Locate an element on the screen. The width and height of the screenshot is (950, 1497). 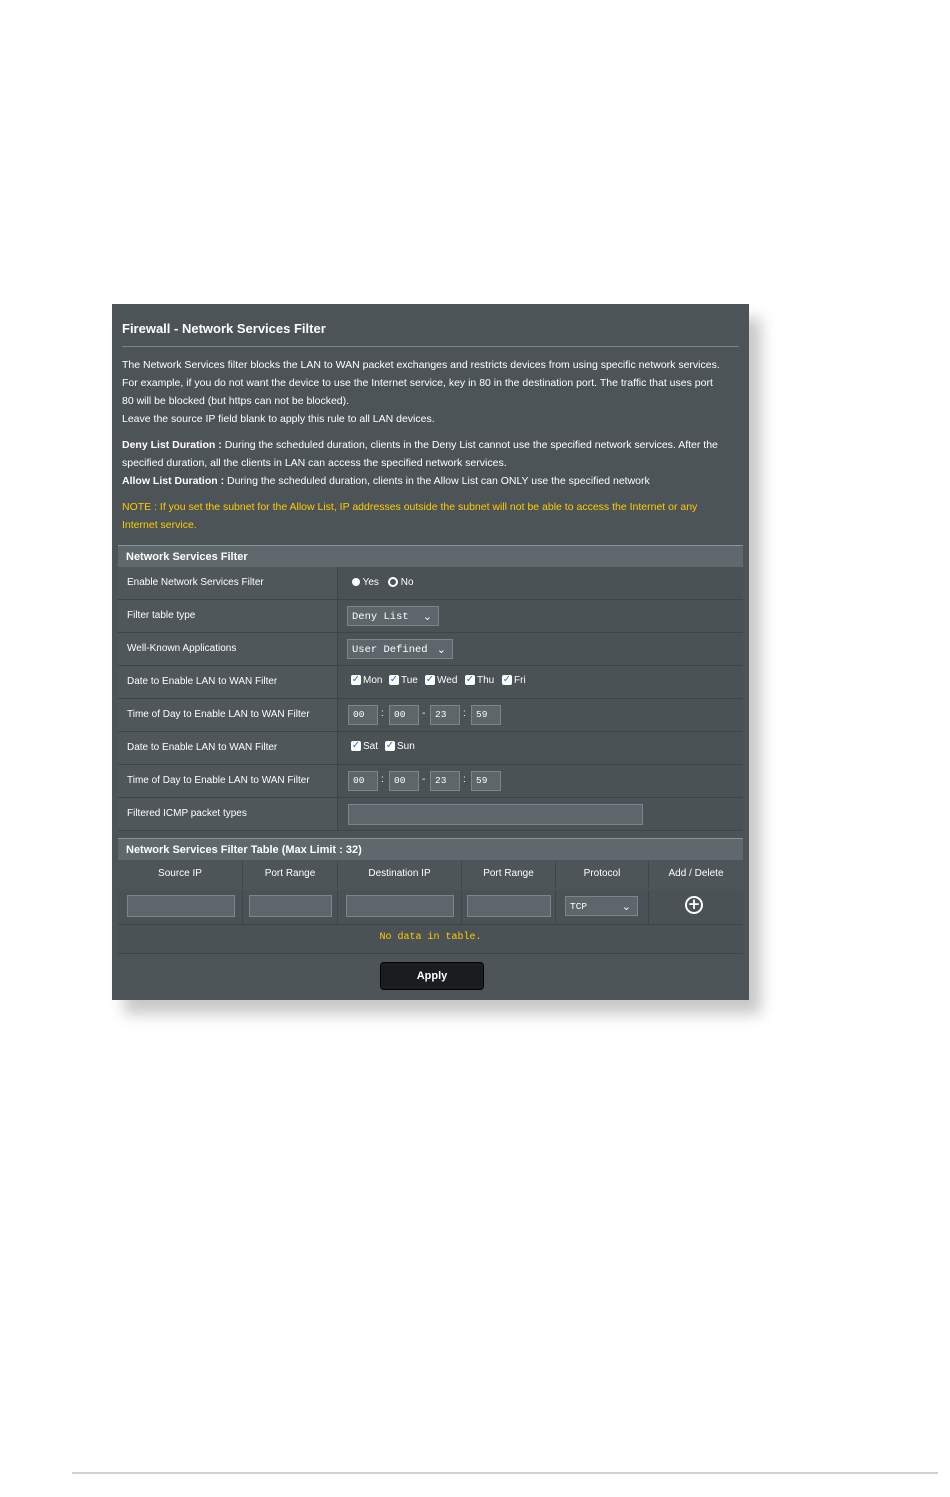
filter-type-row: Filter table type Deny List ⌄ is located at coordinates (430, 616).